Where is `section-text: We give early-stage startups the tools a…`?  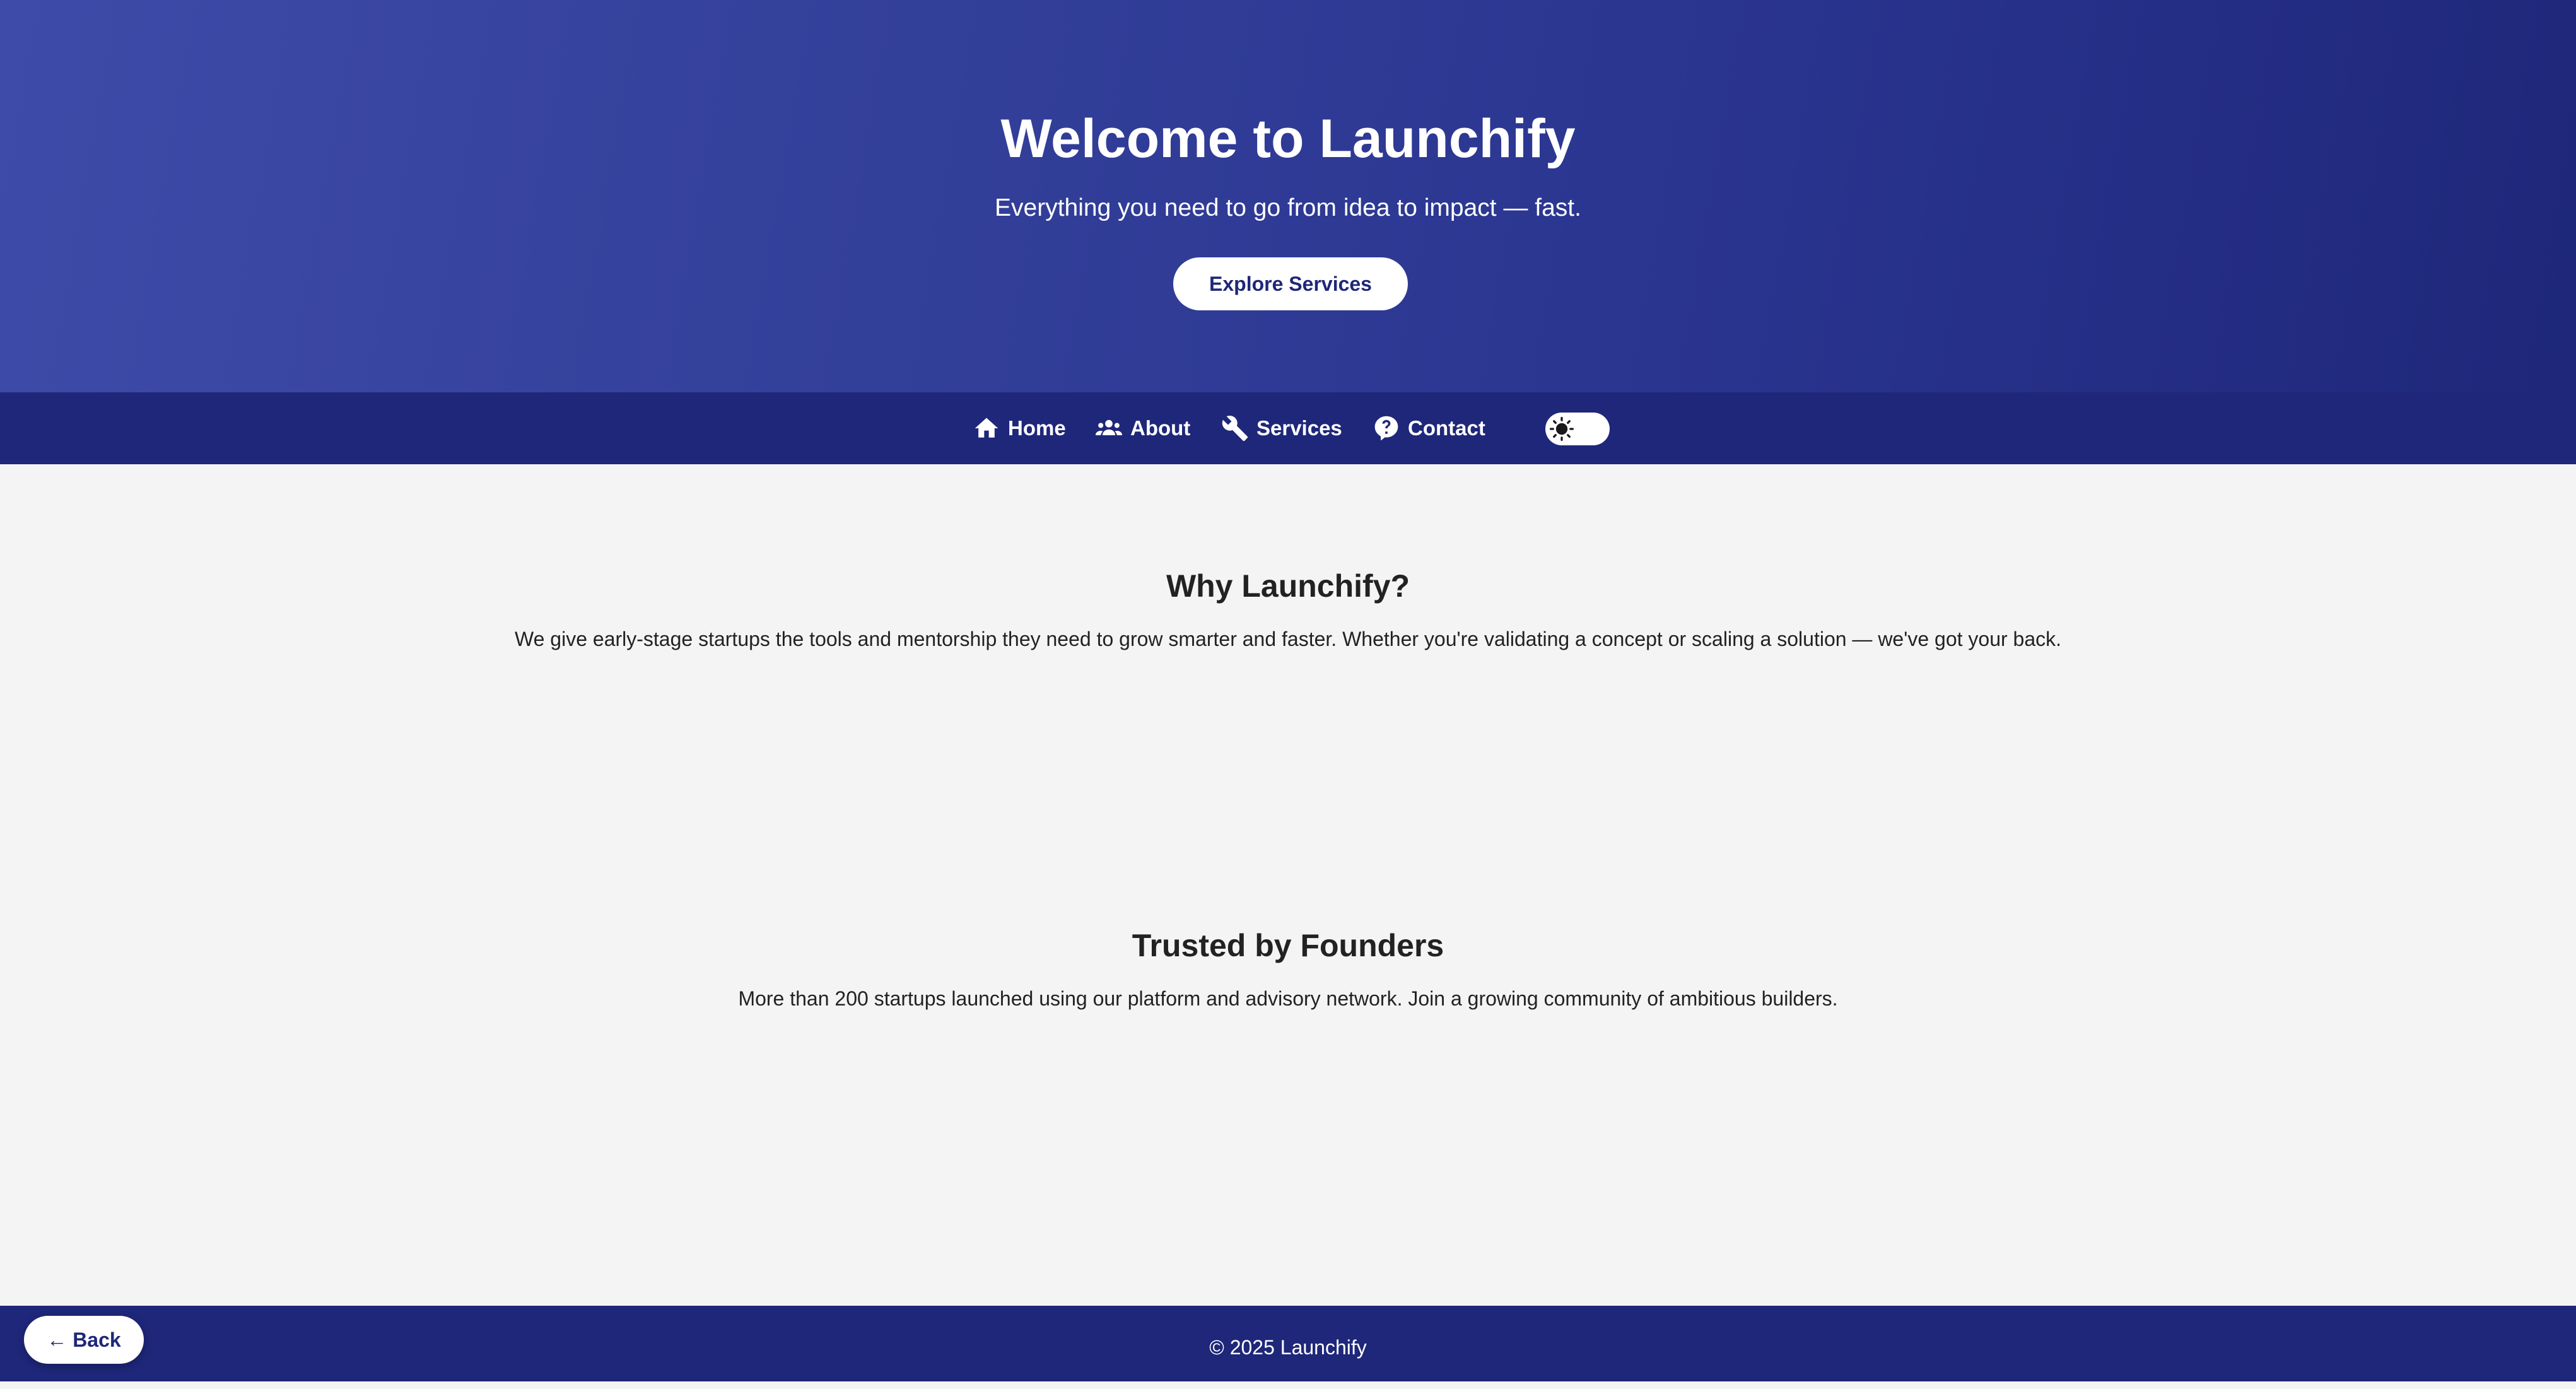 section-text: We give early-stage startups the tools a… is located at coordinates (1288, 639).